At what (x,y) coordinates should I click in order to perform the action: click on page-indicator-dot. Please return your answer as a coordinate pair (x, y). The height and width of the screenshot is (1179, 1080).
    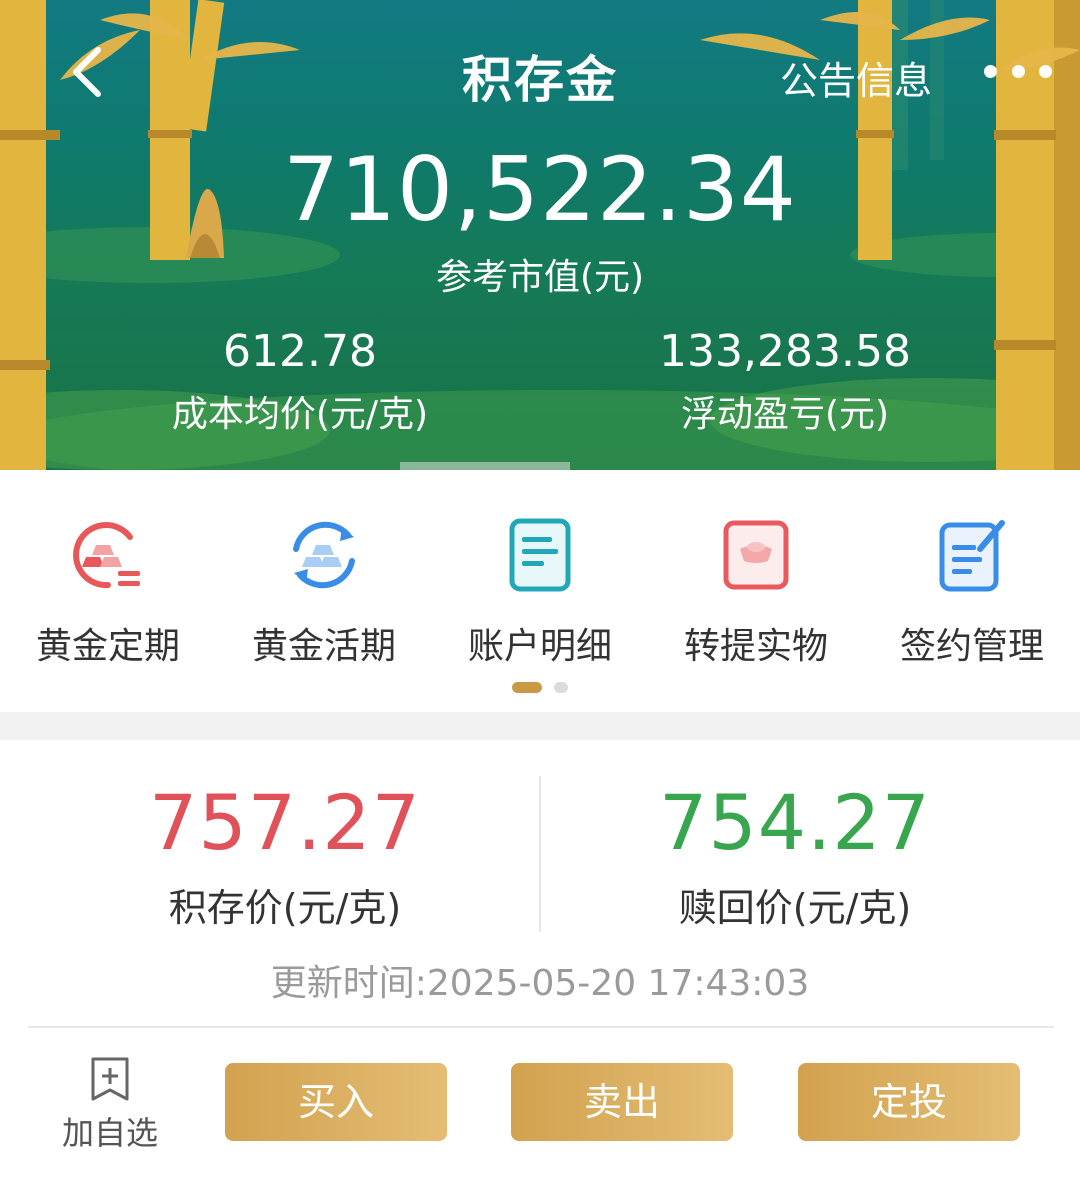
    Looking at the image, I should click on (561, 687).